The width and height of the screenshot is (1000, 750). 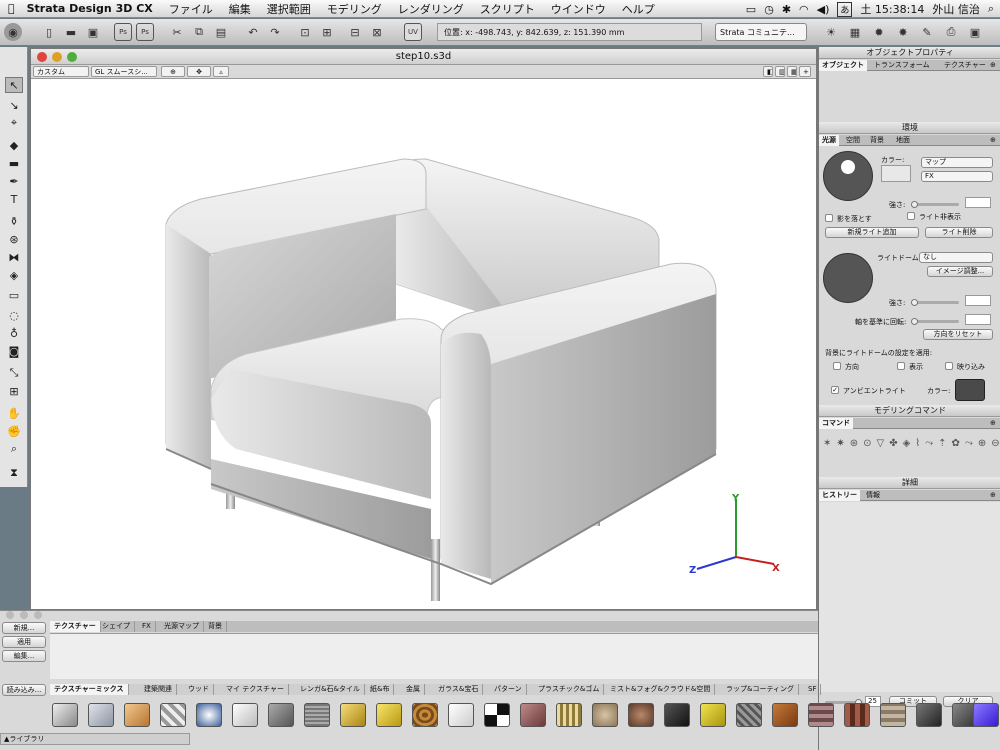 I want to click on measure-tool-icon: ▭, so click(x=14, y=295).